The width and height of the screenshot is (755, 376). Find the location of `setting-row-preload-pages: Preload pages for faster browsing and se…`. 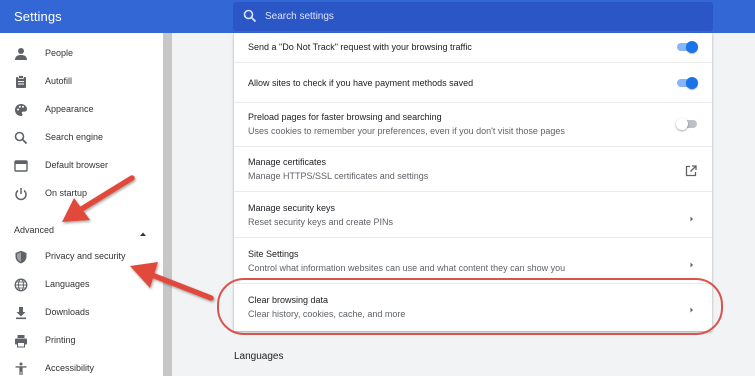

setting-row-preload-pages: Preload pages for faster browsing and se… is located at coordinates (473, 124).